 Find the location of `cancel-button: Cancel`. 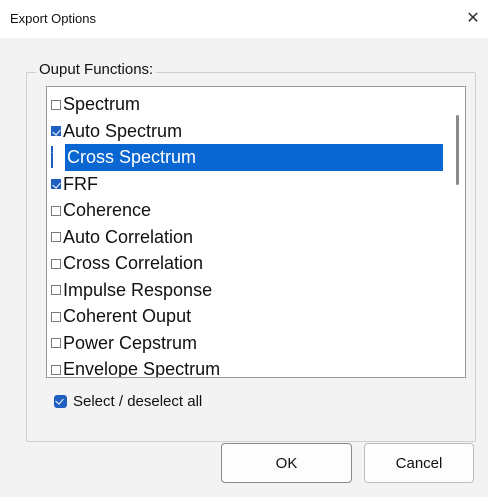

cancel-button: Cancel is located at coordinates (419, 463).